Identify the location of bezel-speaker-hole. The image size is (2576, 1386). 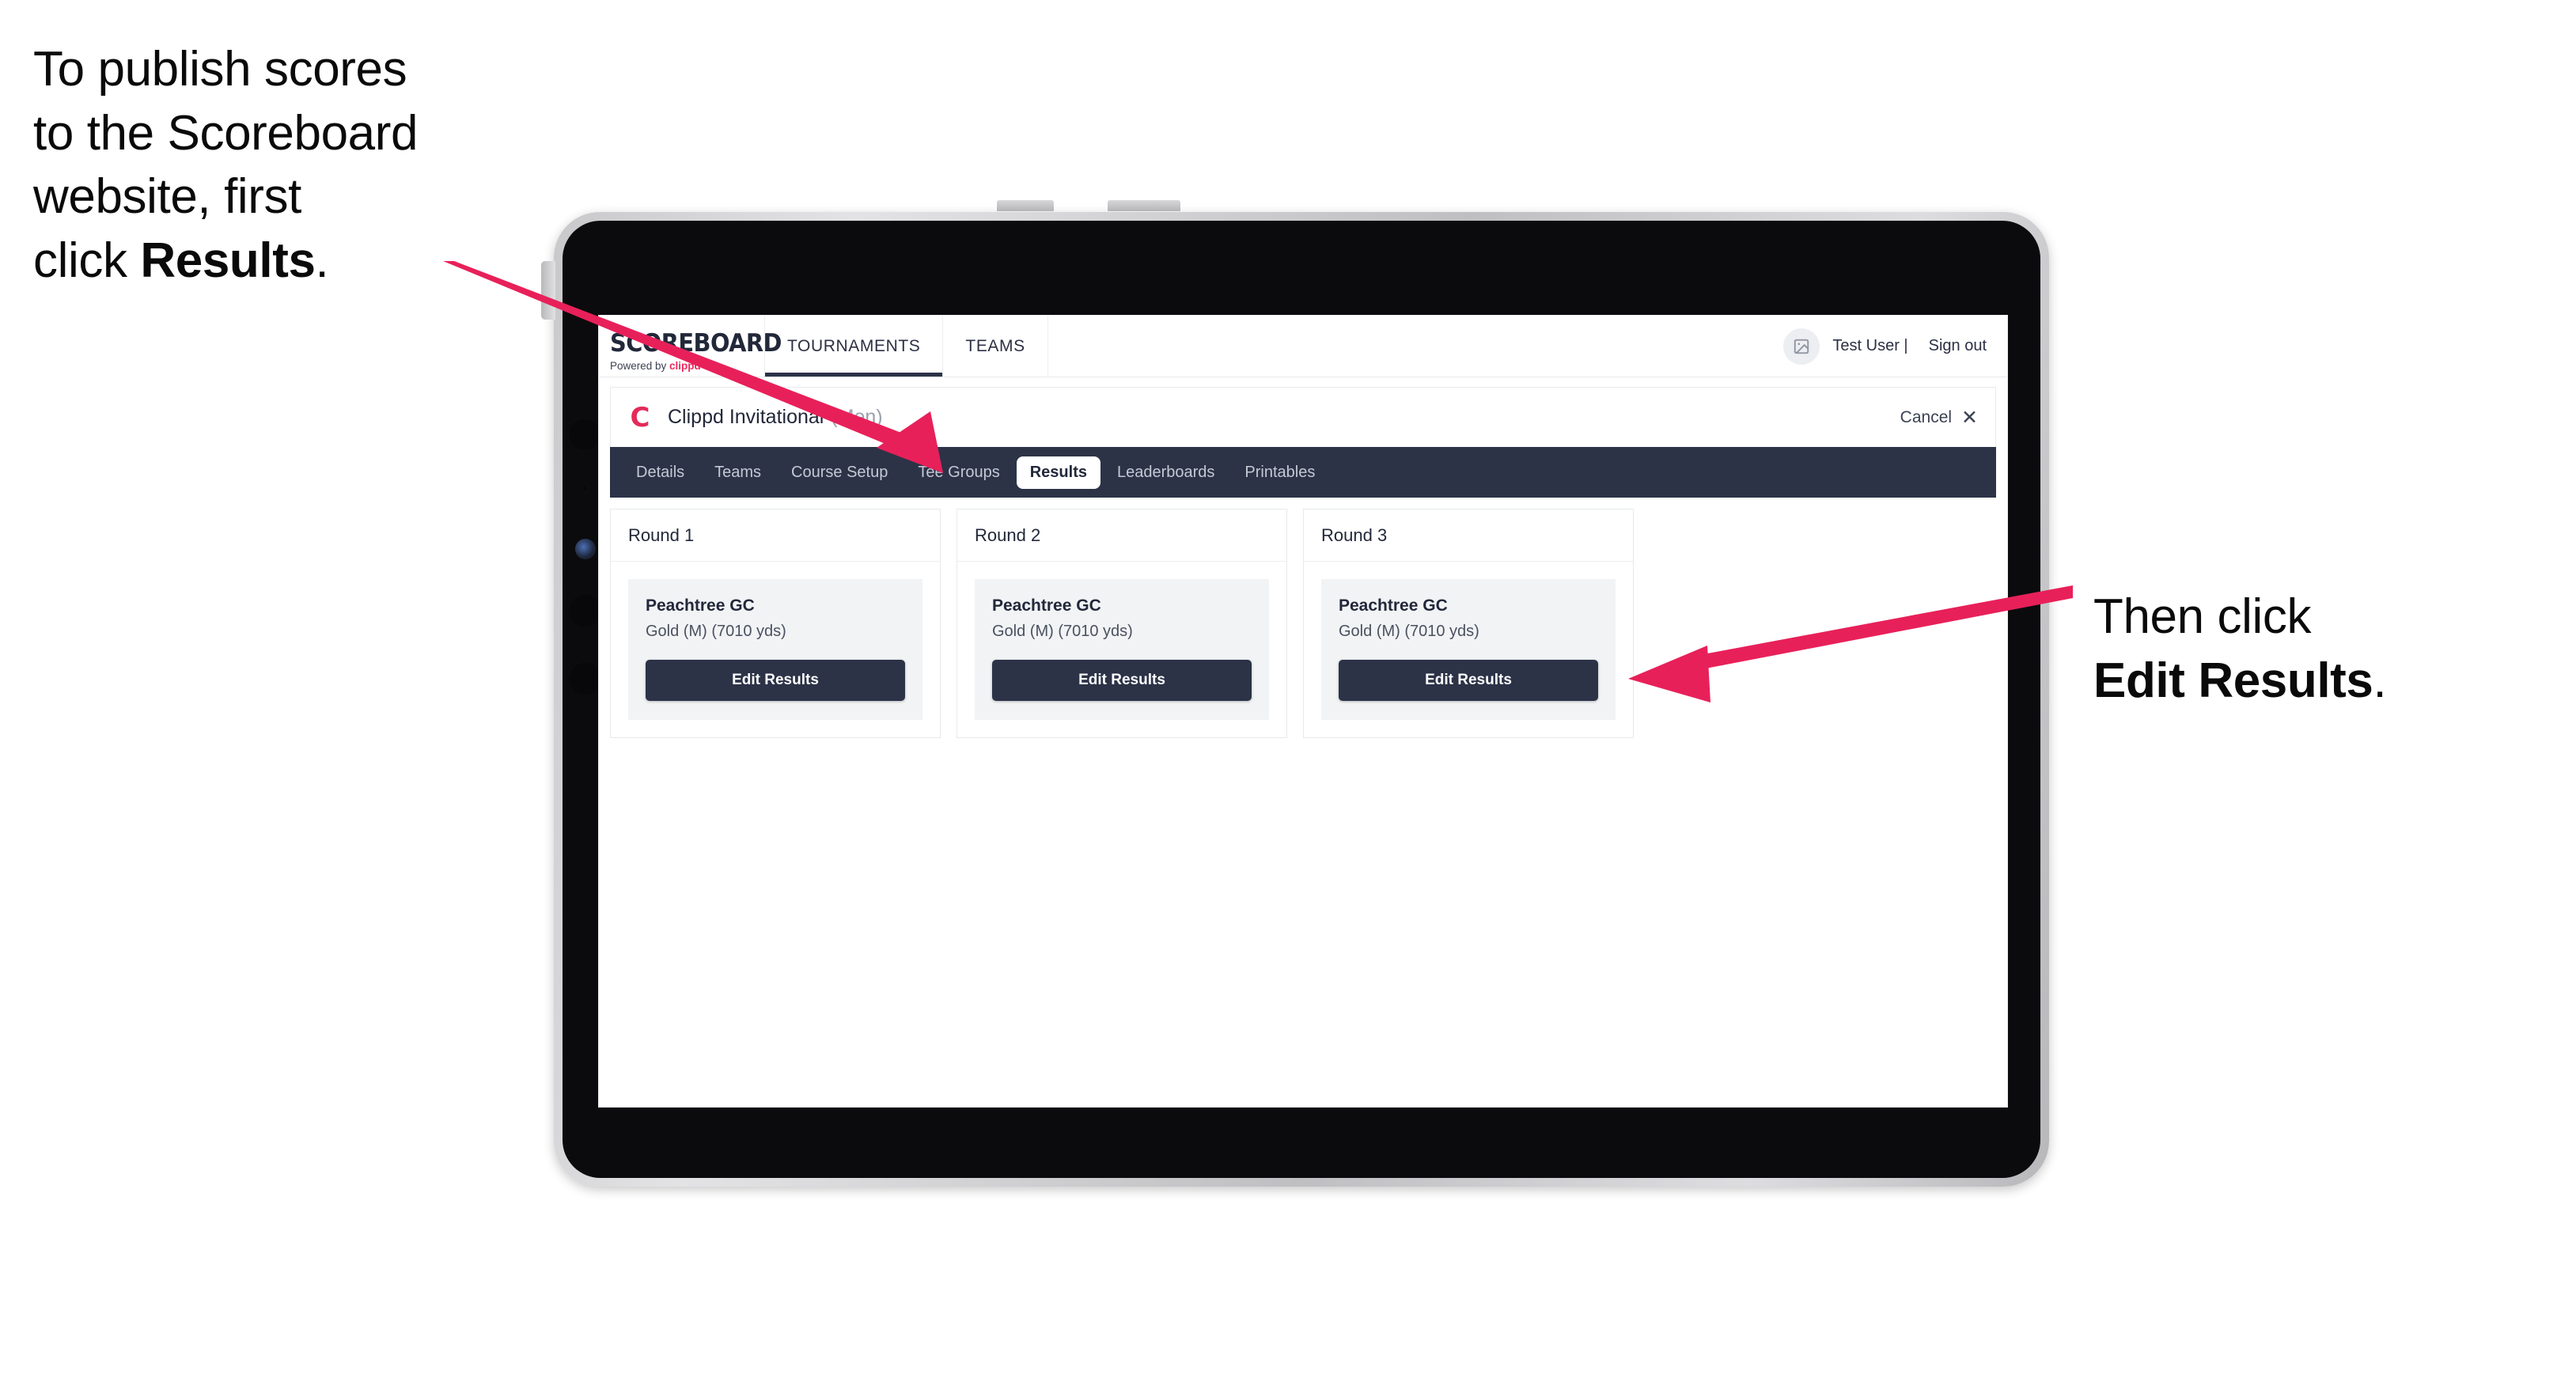
(584, 435).